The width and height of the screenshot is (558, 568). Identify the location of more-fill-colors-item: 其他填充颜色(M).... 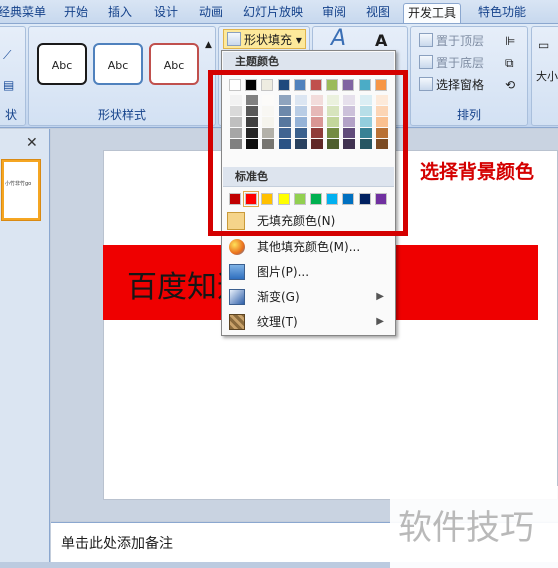
(308, 247).